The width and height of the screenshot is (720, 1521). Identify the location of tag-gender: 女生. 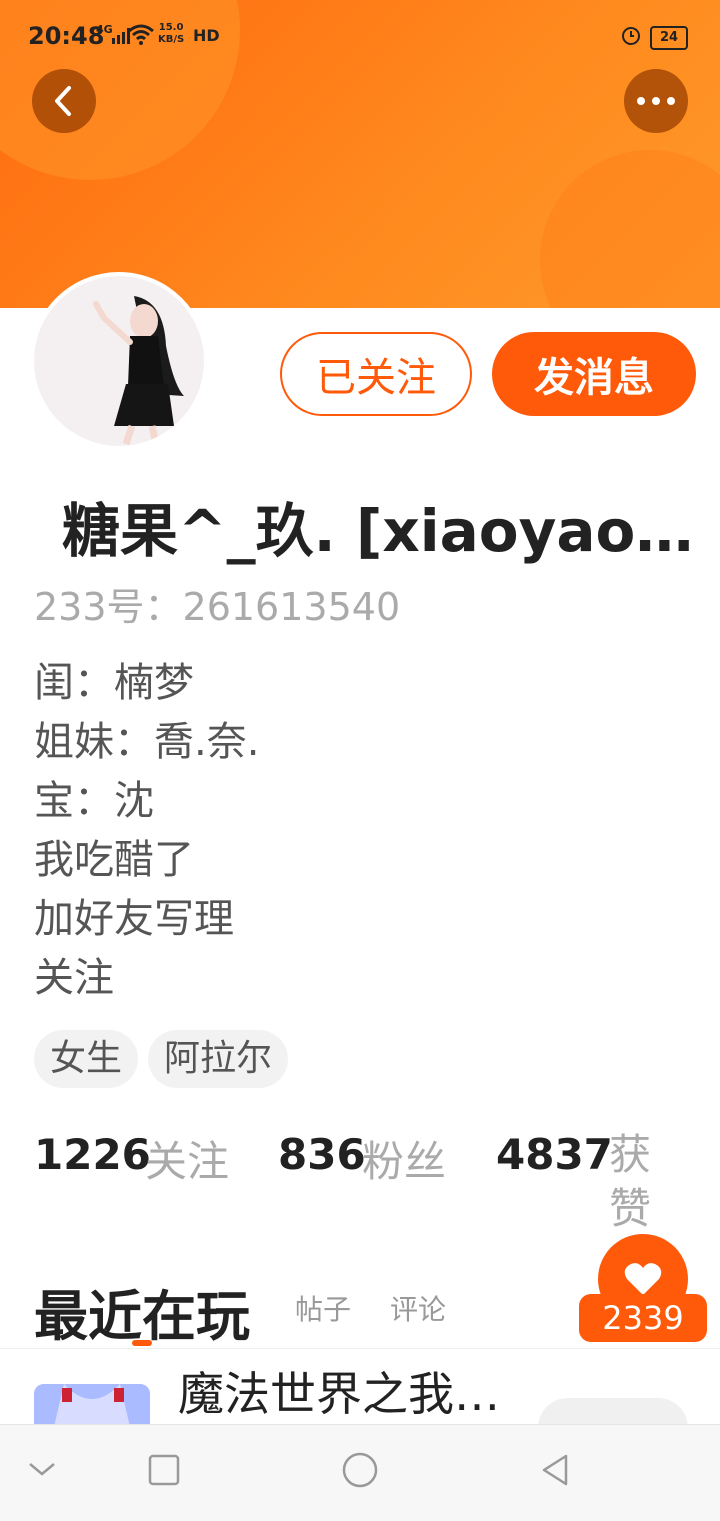
(86, 1059).